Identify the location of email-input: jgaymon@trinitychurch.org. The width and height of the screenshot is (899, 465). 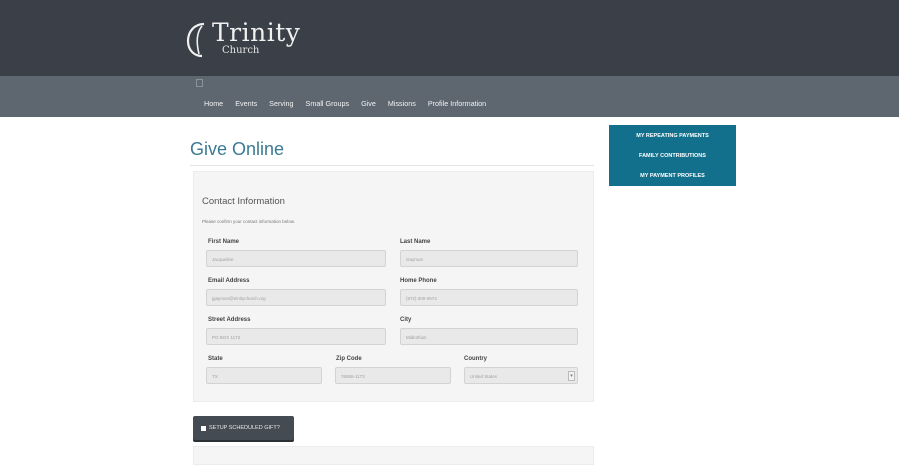
(296, 297).